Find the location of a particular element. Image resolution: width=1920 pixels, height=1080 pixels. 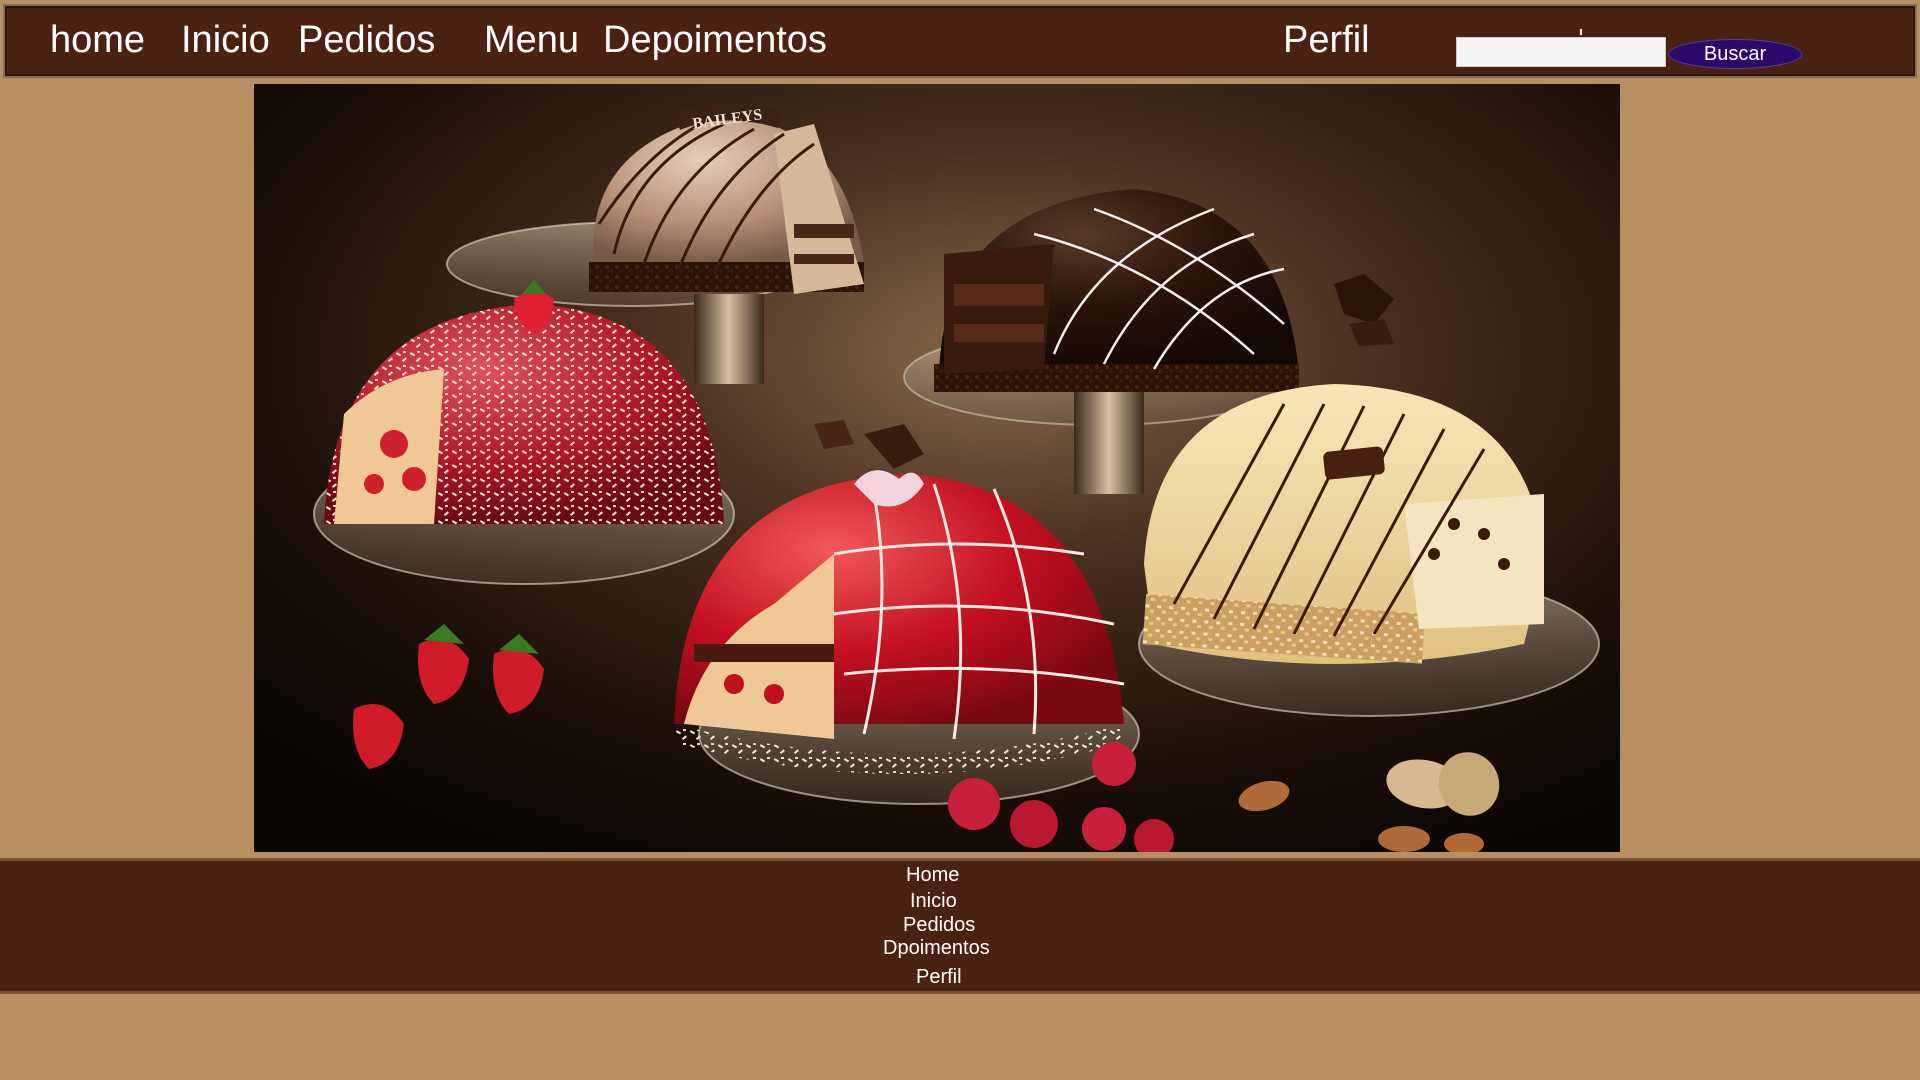

nav-link-menu: Menu is located at coordinates (531, 40).